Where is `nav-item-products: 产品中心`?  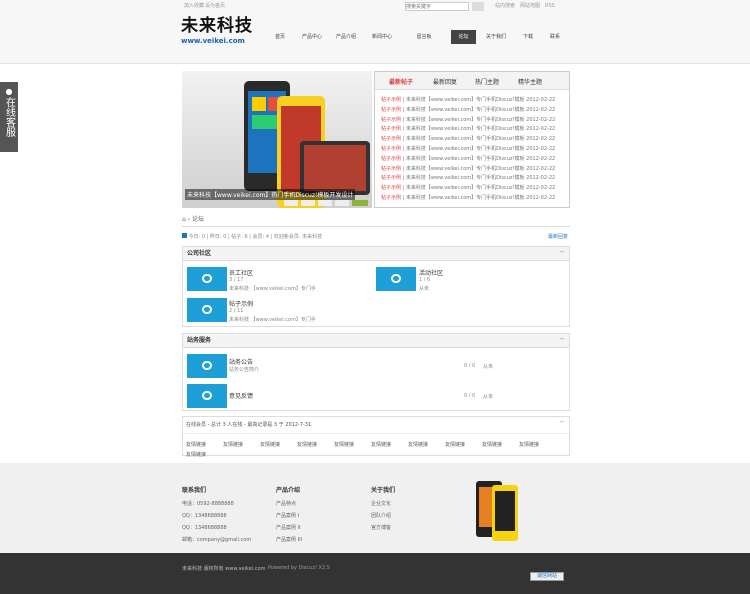
nav-item-products: 产品中心 is located at coordinates (312, 37).